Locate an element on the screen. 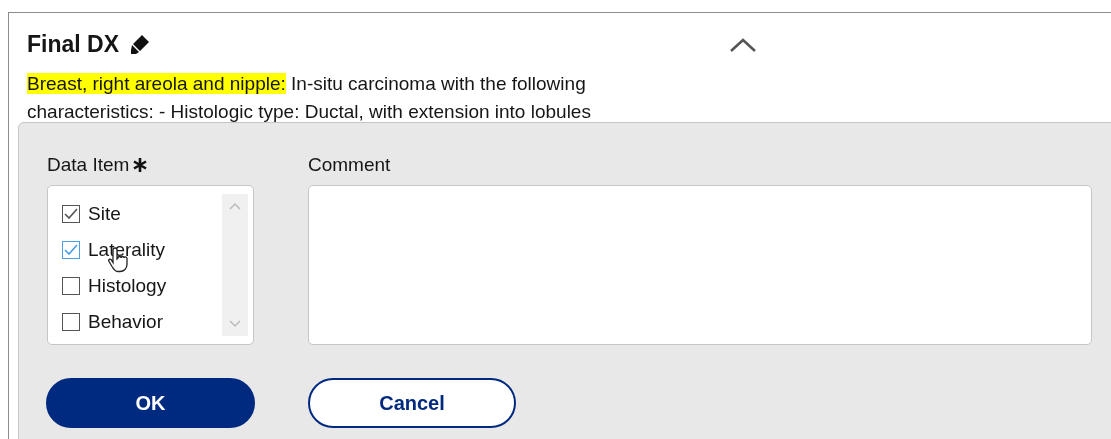 Image resolution: width=1111 pixels, height=439 pixels. checkbox-label: Laterality is located at coordinates (127, 249).